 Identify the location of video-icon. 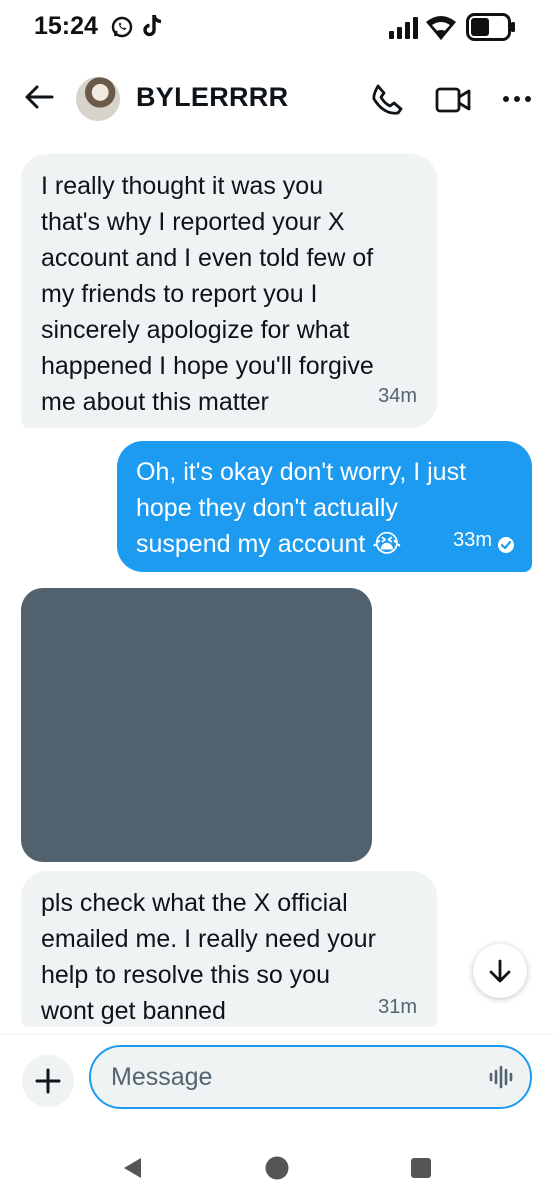
(453, 100).